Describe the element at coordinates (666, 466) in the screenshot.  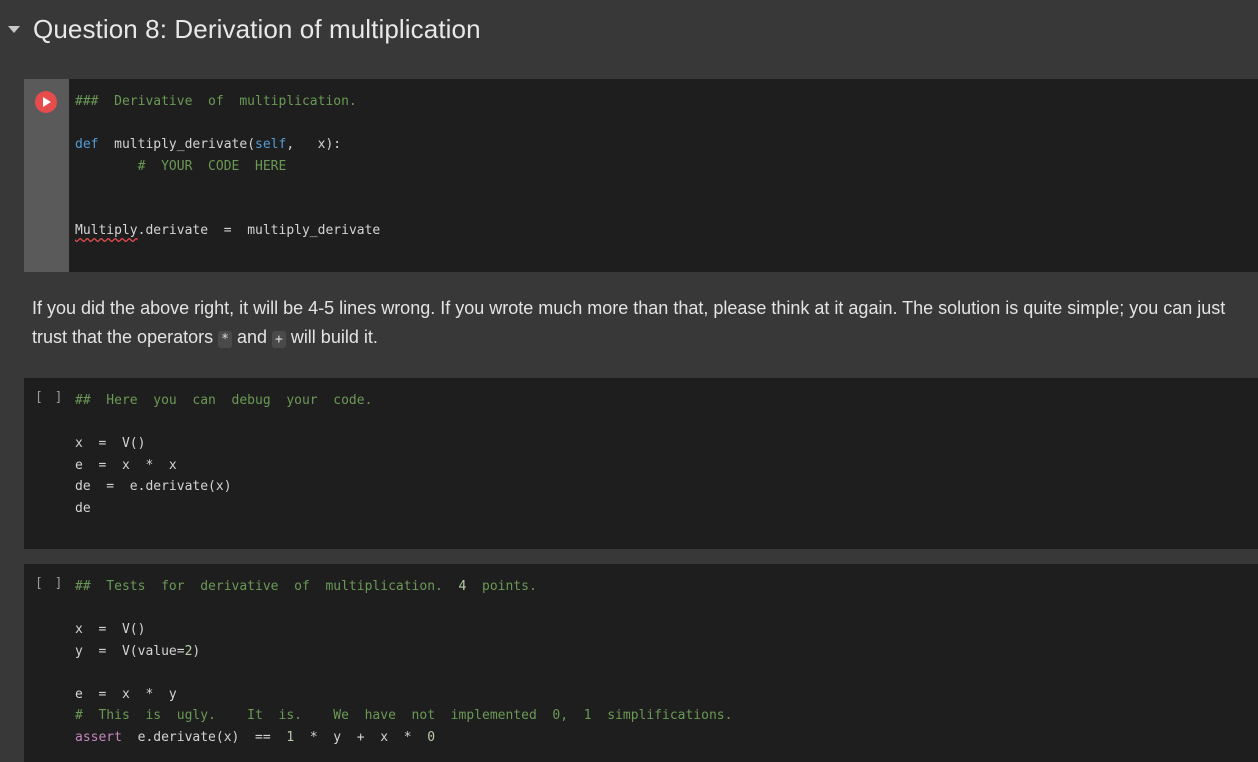
I see `code-line: e = x * x` at that location.